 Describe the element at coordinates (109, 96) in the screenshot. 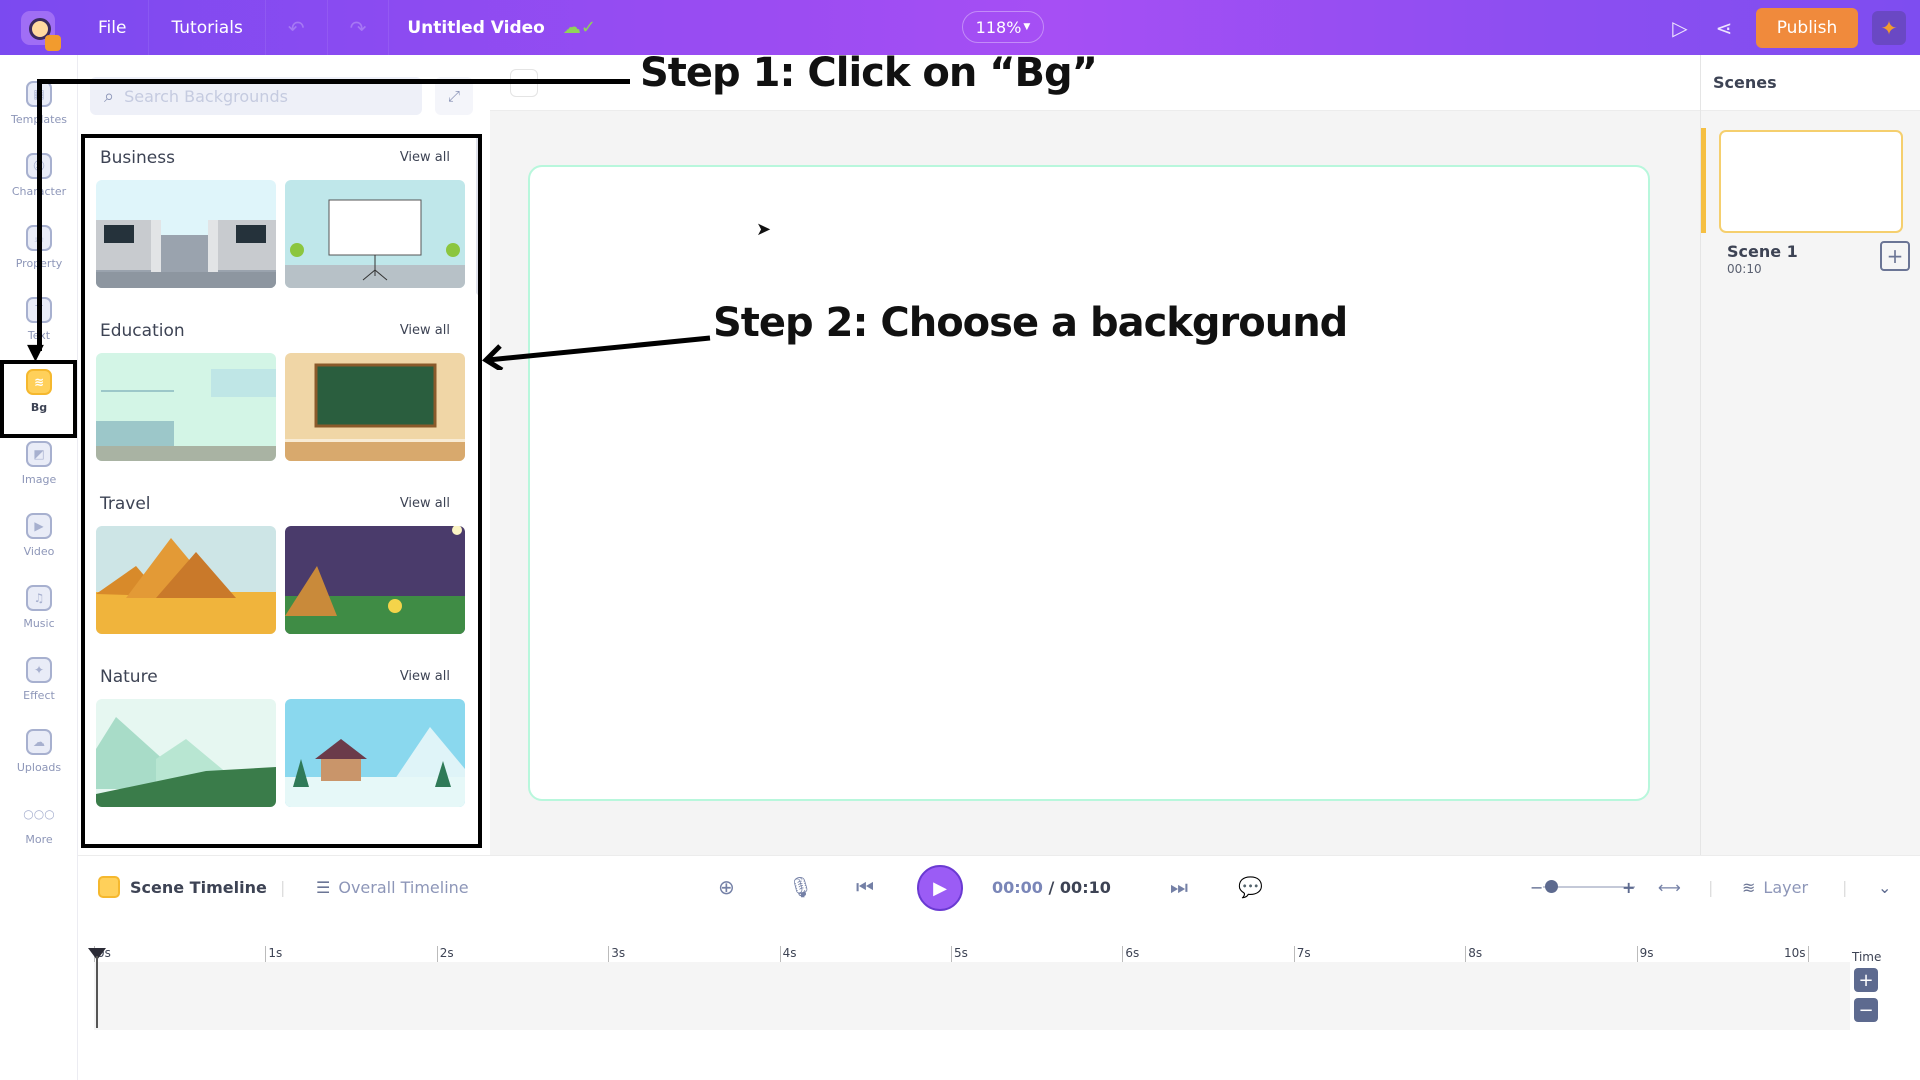

I see `search-icon: ⌕` at that location.